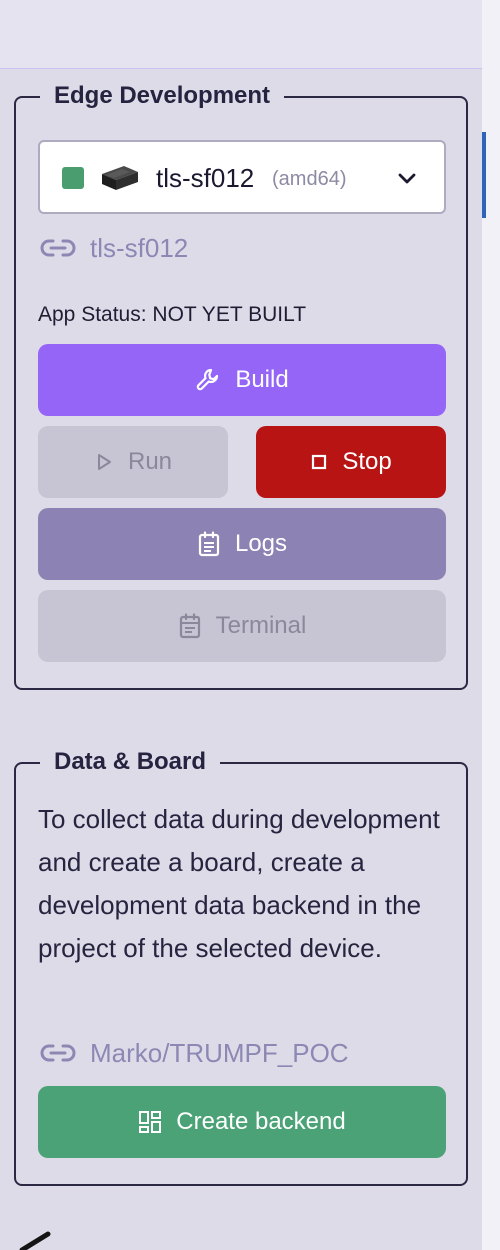 Image resolution: width=500 pixels, height=1250 pixels. What do you see at coordinates (261, 625) in the screenshot?
I see `terminal-label: Terminal` at bounding box center [261, 625].